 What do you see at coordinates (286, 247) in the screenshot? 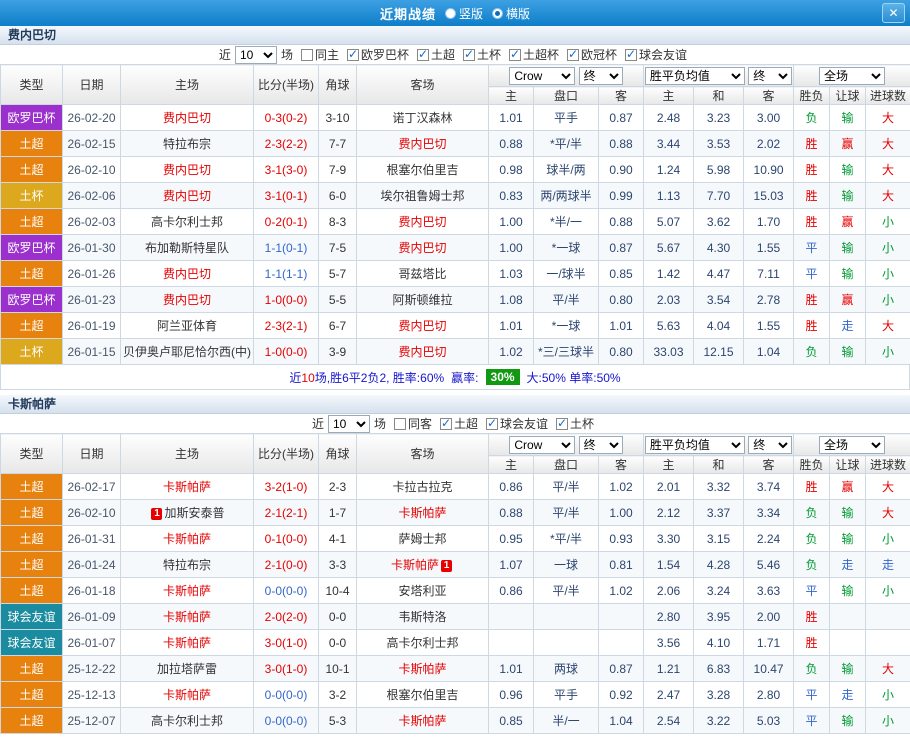
I see `score: 1-1(0-1)` at bounding box center [286, 247].